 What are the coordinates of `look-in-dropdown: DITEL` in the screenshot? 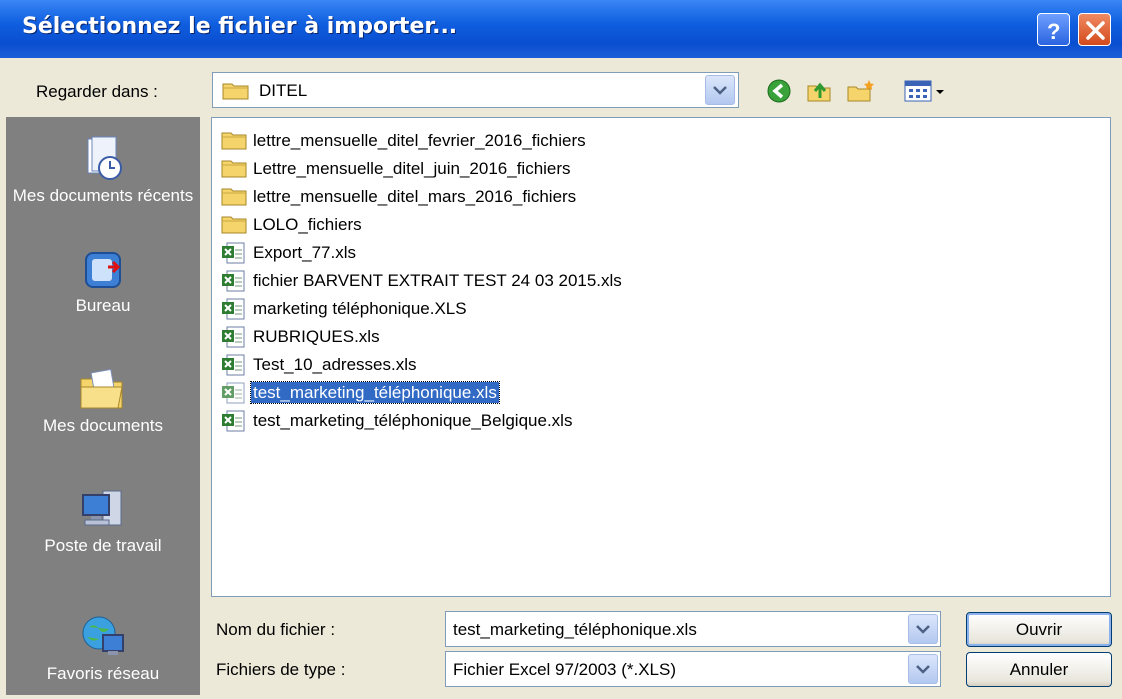 It's located at (475, 90).